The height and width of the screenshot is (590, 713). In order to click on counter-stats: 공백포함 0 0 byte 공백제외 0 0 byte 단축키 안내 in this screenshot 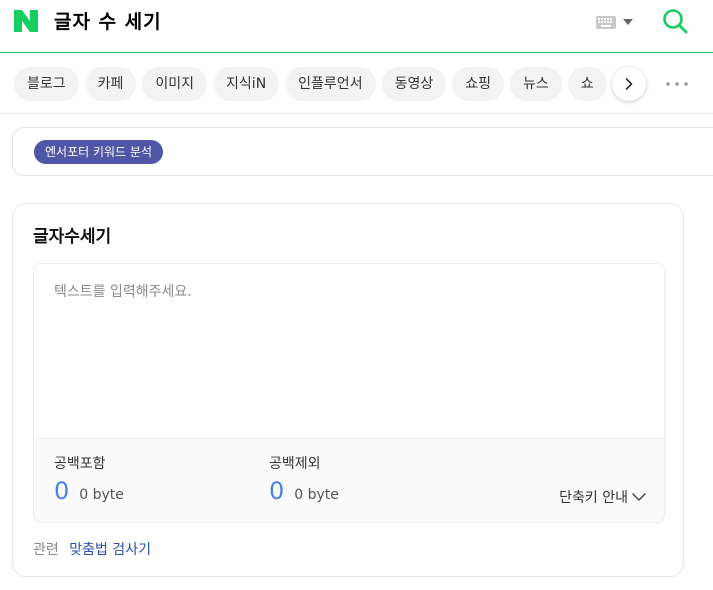, I will do `click(349, 480)`.